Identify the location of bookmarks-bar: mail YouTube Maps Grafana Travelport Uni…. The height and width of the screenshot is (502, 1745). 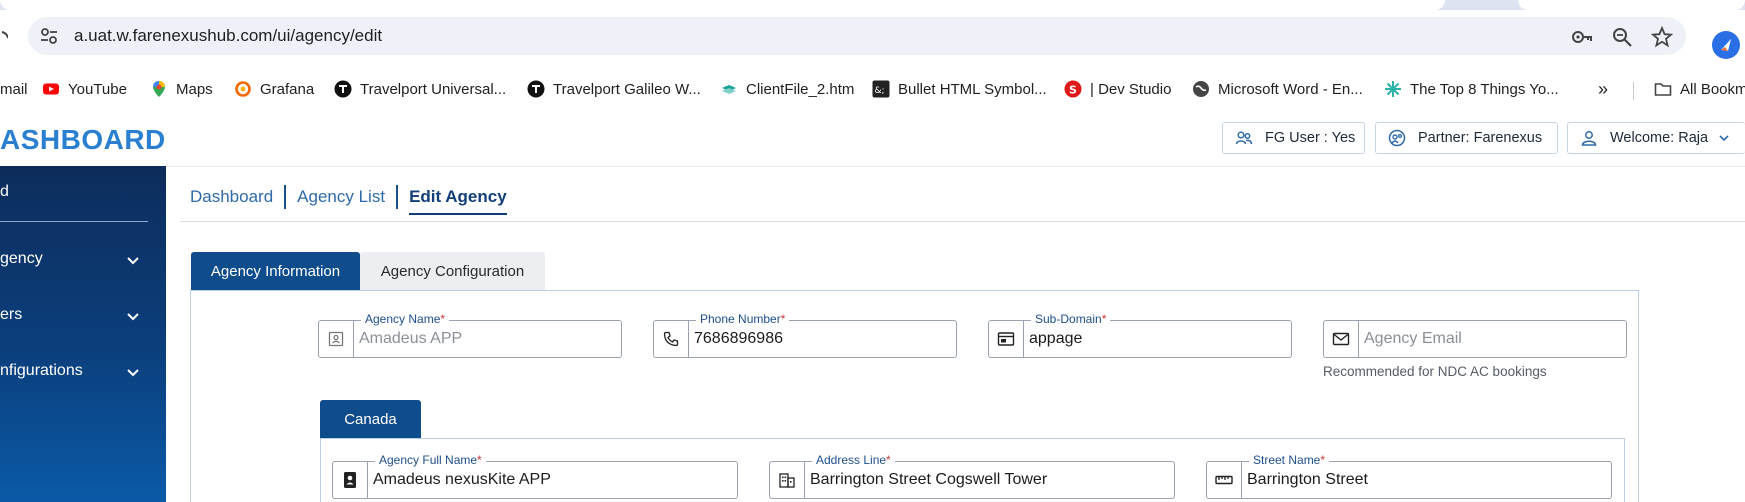
(872, 89).